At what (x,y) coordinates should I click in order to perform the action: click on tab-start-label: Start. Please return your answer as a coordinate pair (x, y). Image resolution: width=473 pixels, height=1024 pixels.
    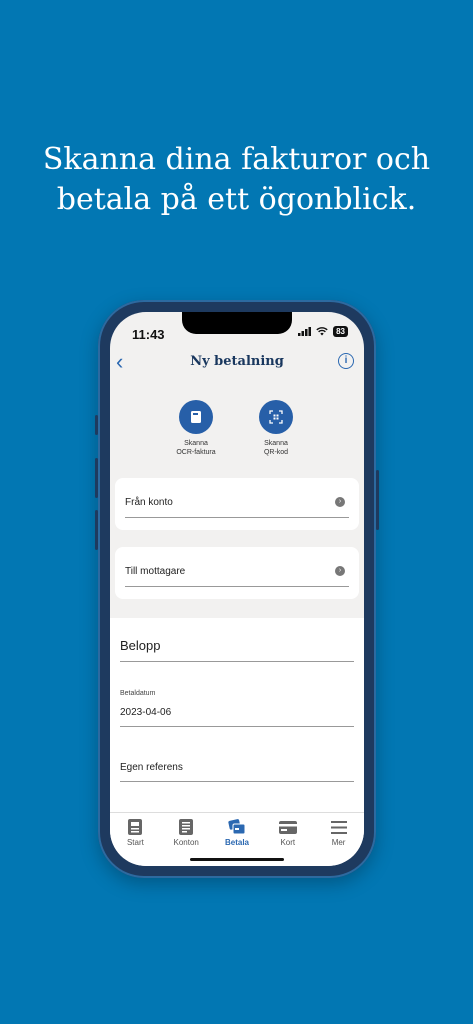
    Looking at the image, I should click on (135, 842).